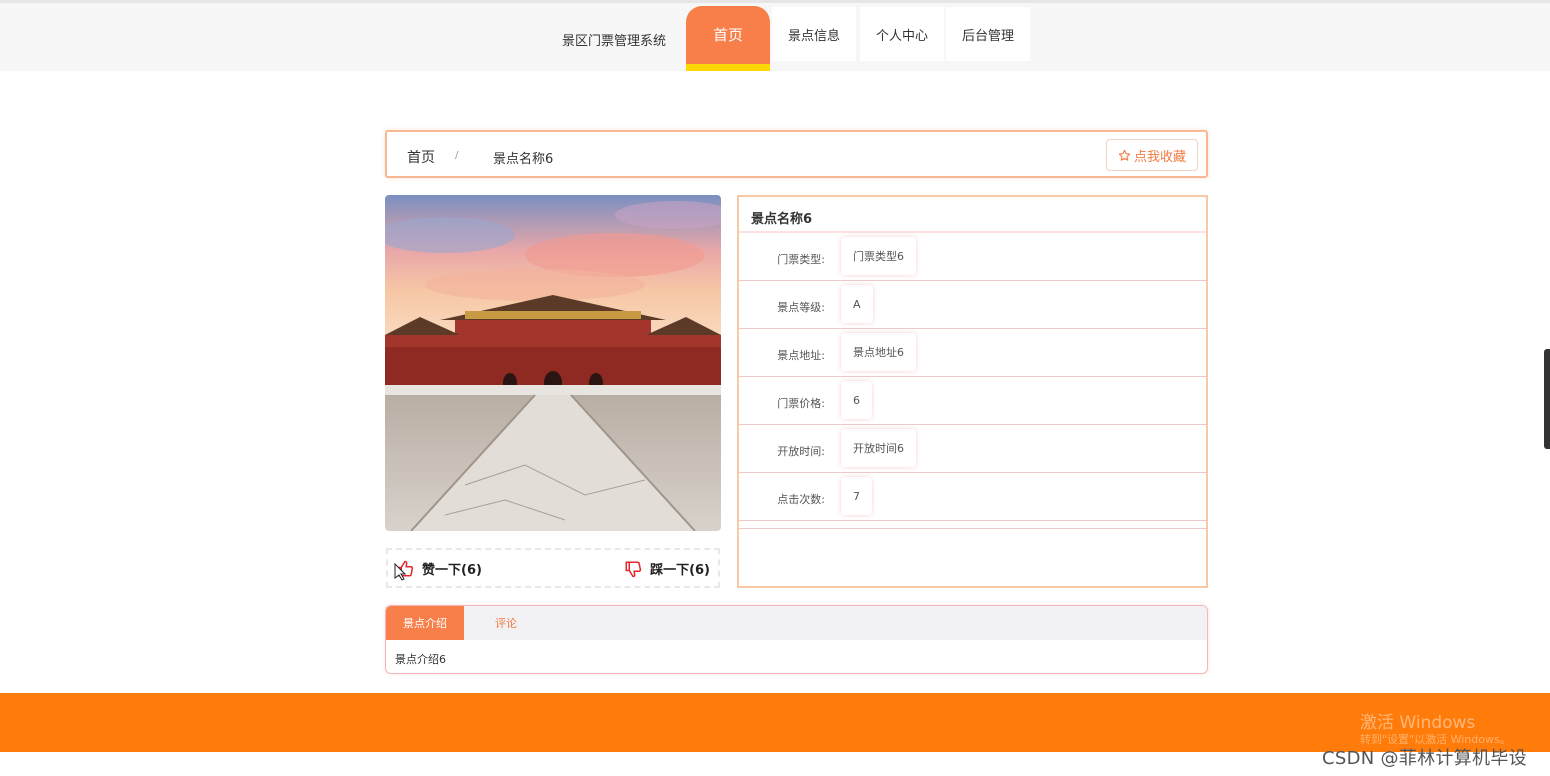 The image size is (1550, 776). I want to click on info-value: A, so click(857, 304).